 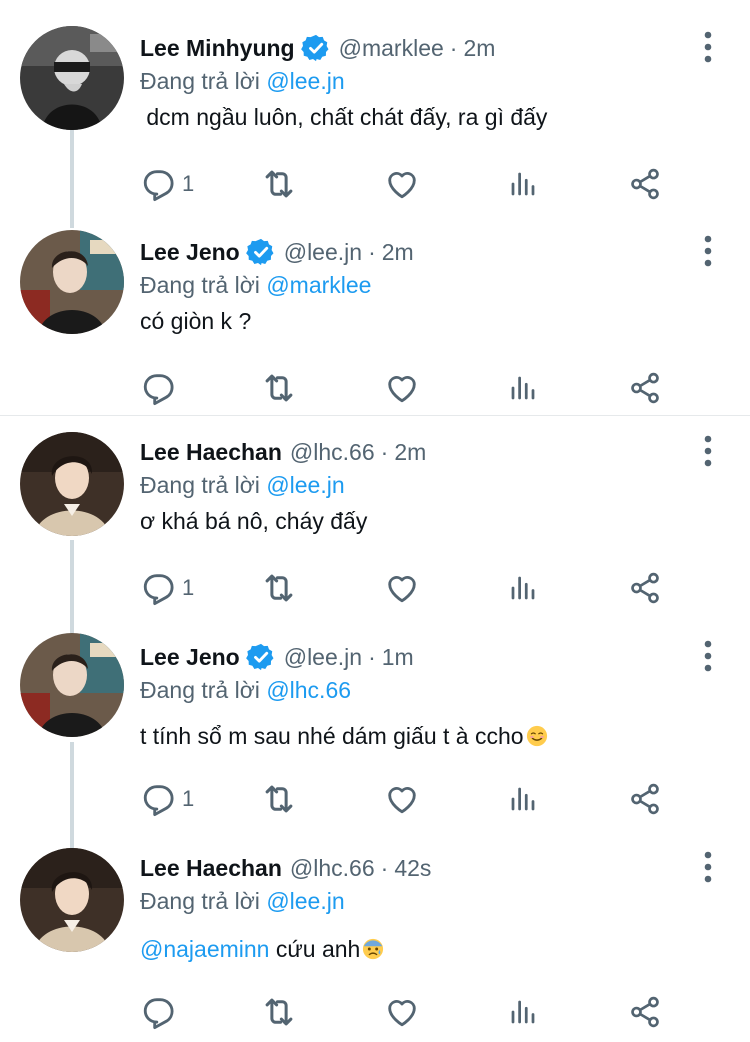 I want to click on timestamp: 42s, so click(x=412, y=868).